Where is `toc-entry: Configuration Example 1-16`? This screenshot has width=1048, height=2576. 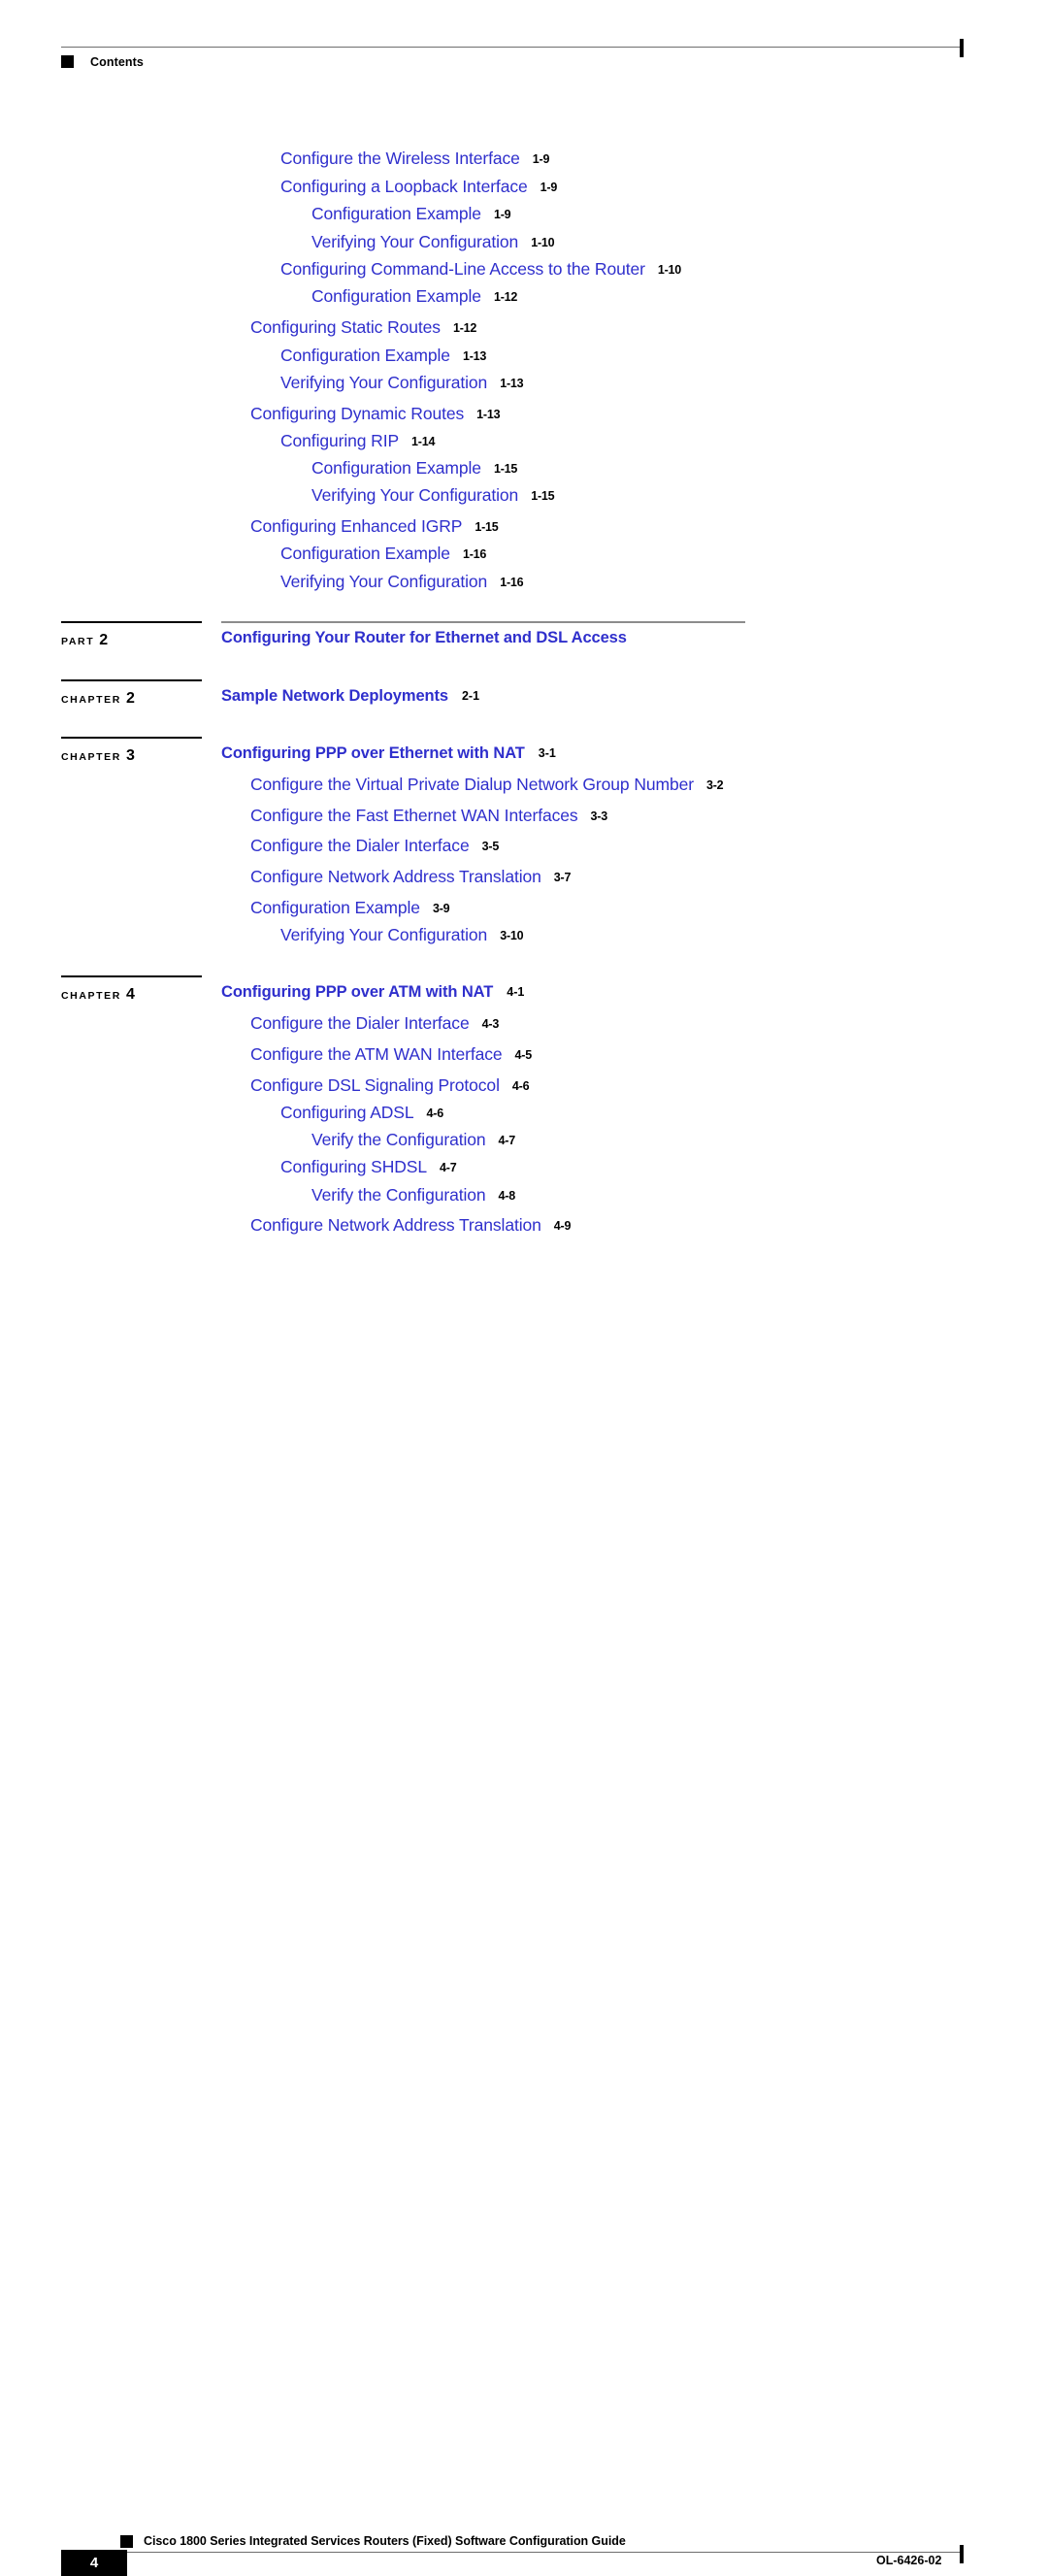
toc-entry: Configuration Example 1-16 is located at coordinates (383, 554).